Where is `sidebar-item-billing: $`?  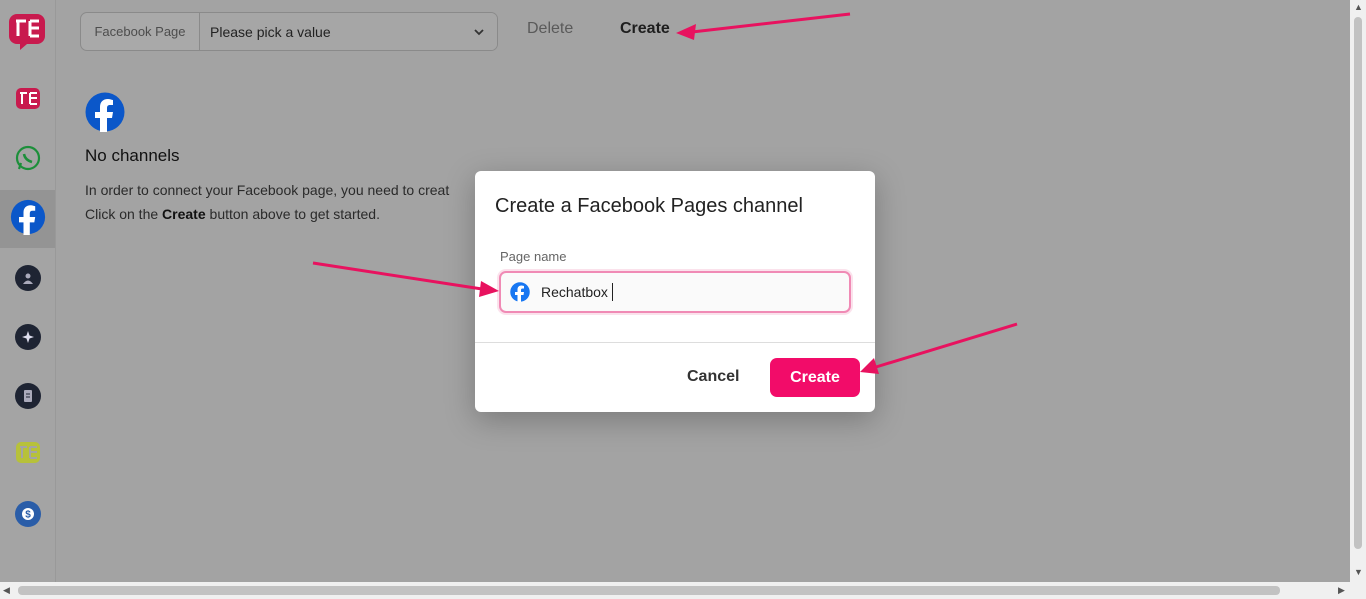 sidebar-item-billing: $ is located at coordinates (27, 514).